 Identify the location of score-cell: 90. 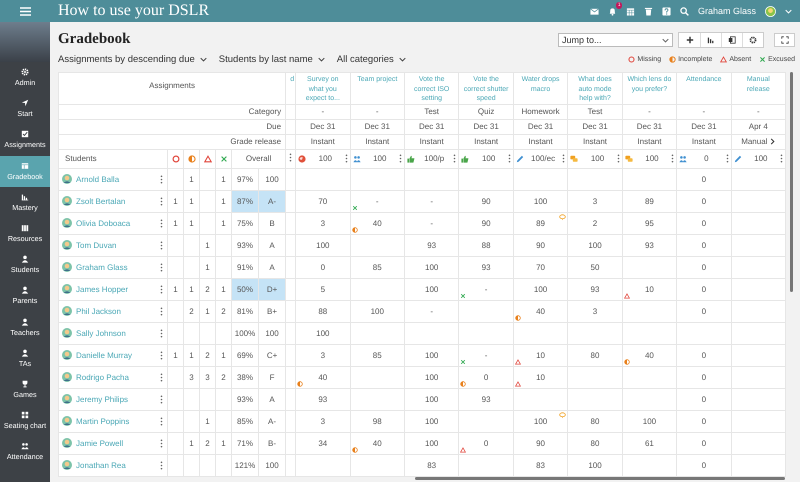
(486, 201).